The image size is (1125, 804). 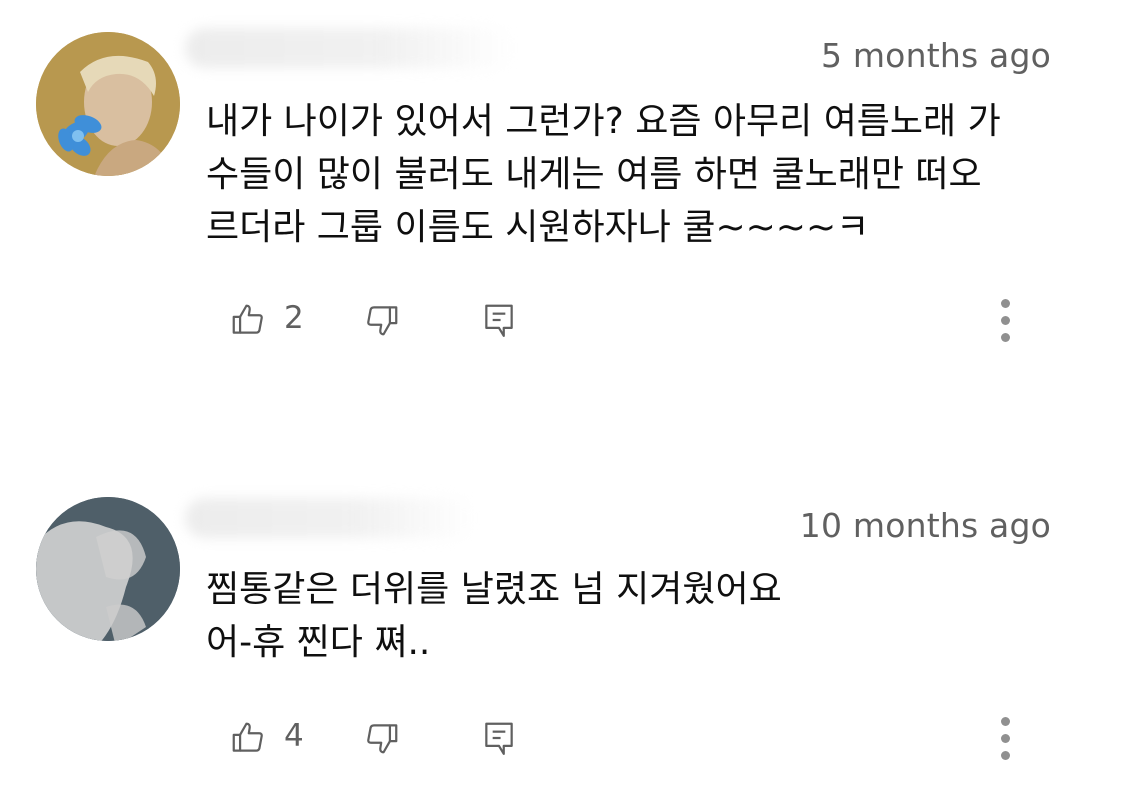 I want to click on comment-text: 찜통같은 더위를 날렸죠 넘 지겨웠어요 어-휴 찐다 쪄.., so click(x=636, y=616).